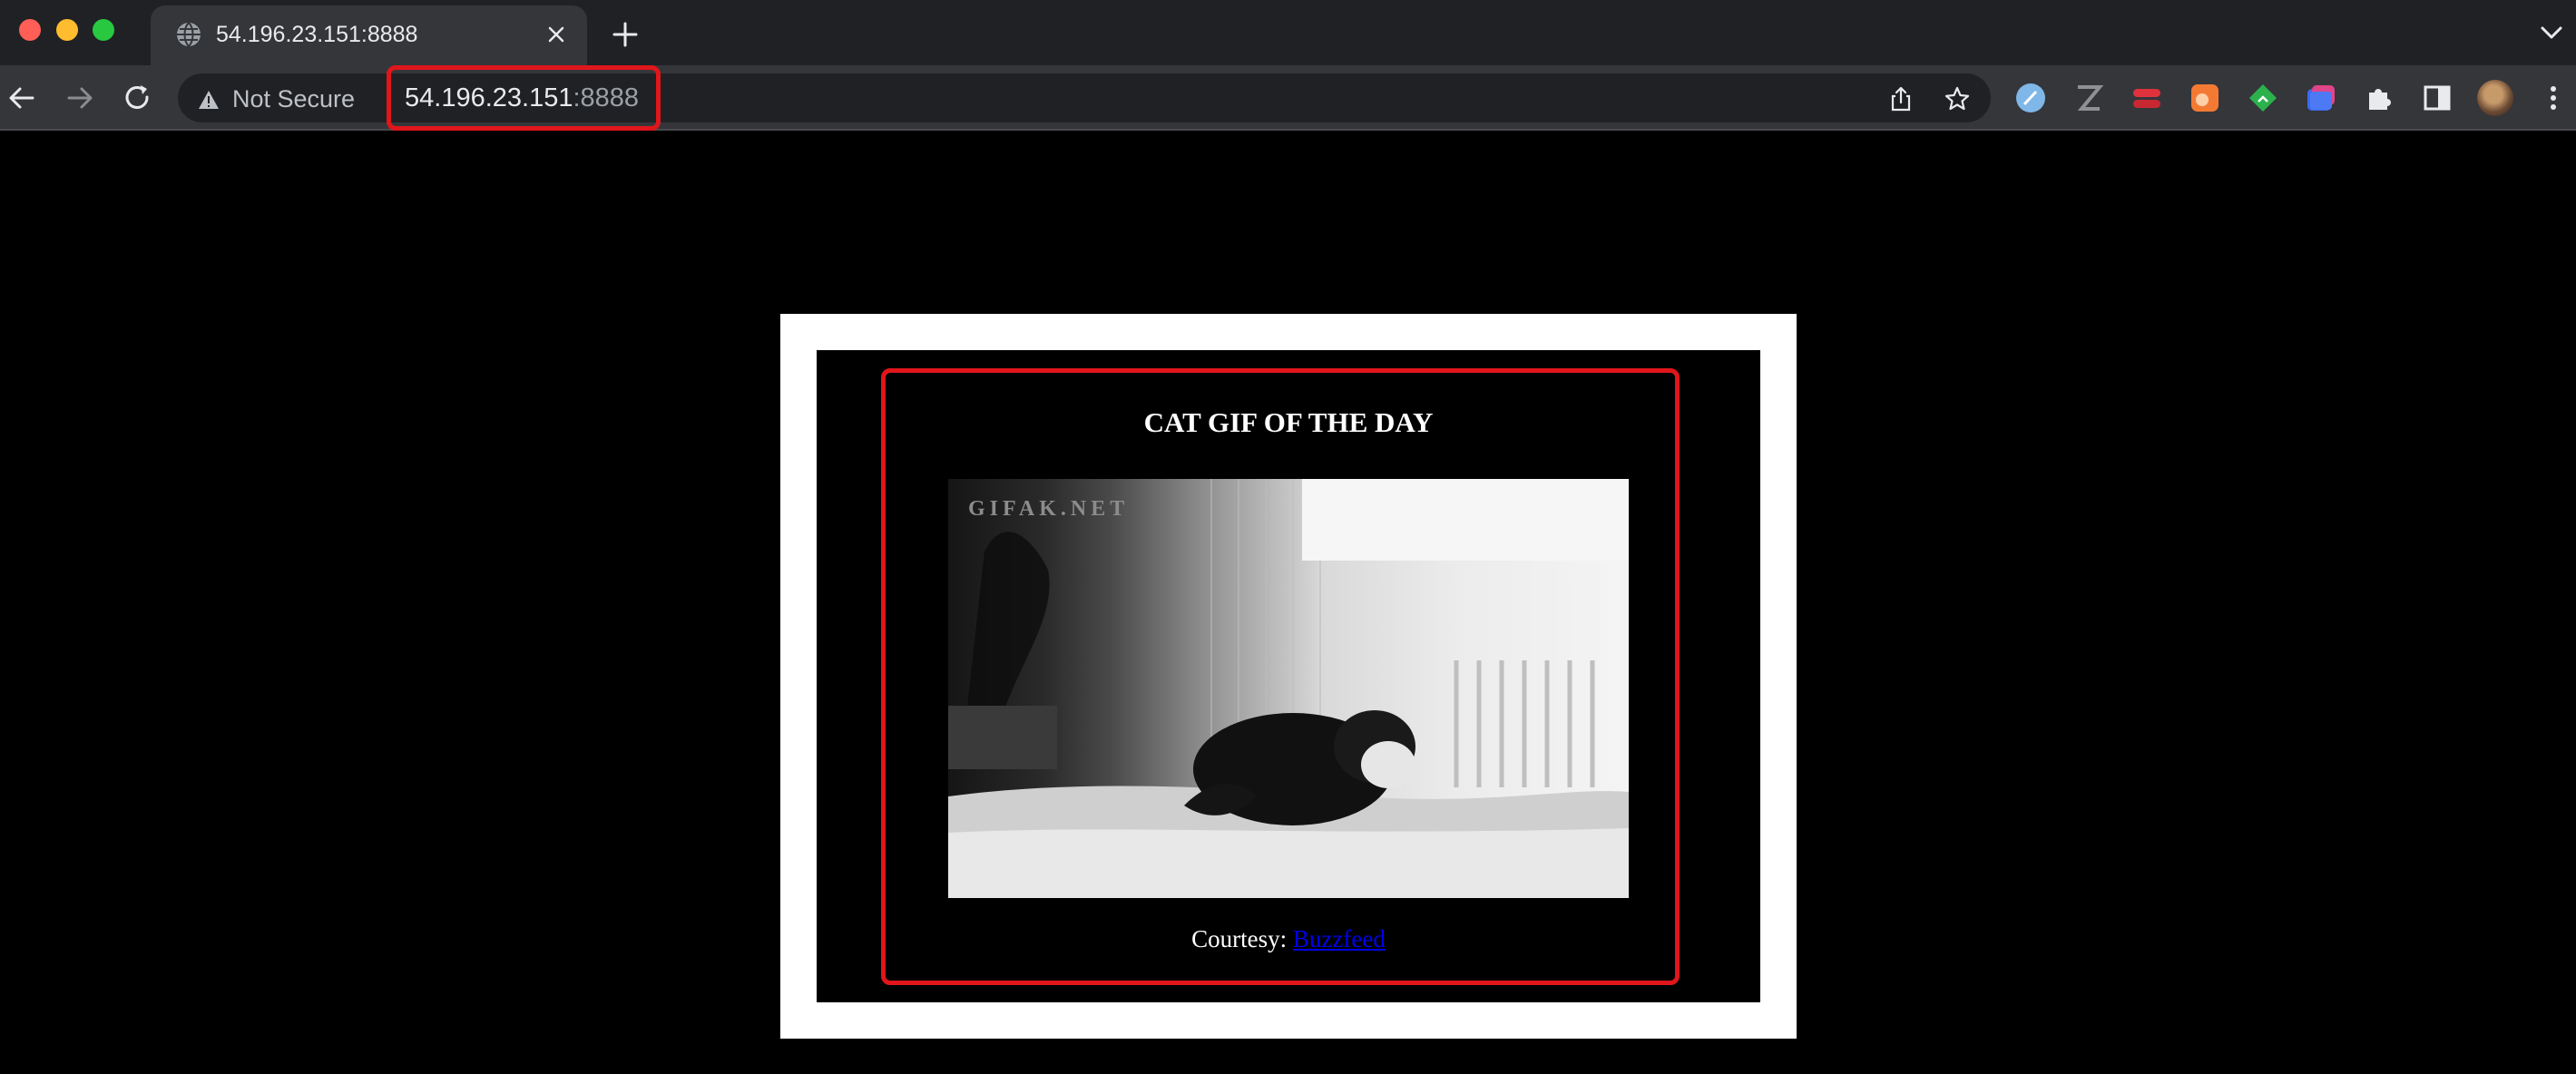 The width and height of the screenshot is (2576, 1074). What do you see at coordinates (209, 99) in the screenshot?
I see `warning-icon` at bounding box center [209, 99].